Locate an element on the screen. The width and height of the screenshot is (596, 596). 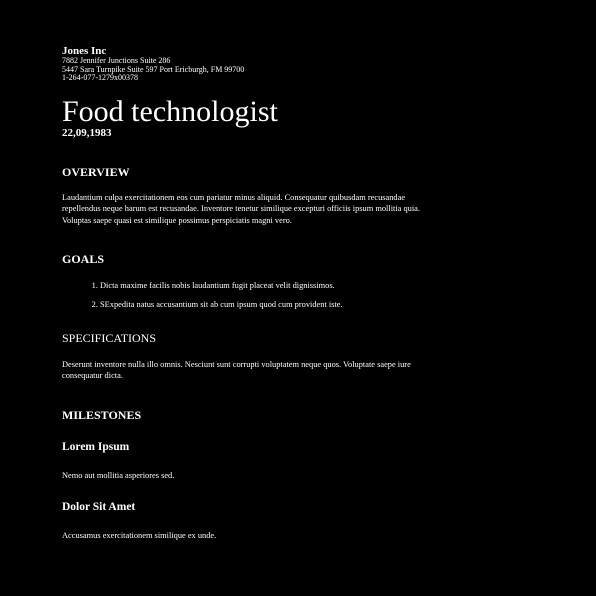
goals-heading: GOALS is located at coordinates (83, 259).